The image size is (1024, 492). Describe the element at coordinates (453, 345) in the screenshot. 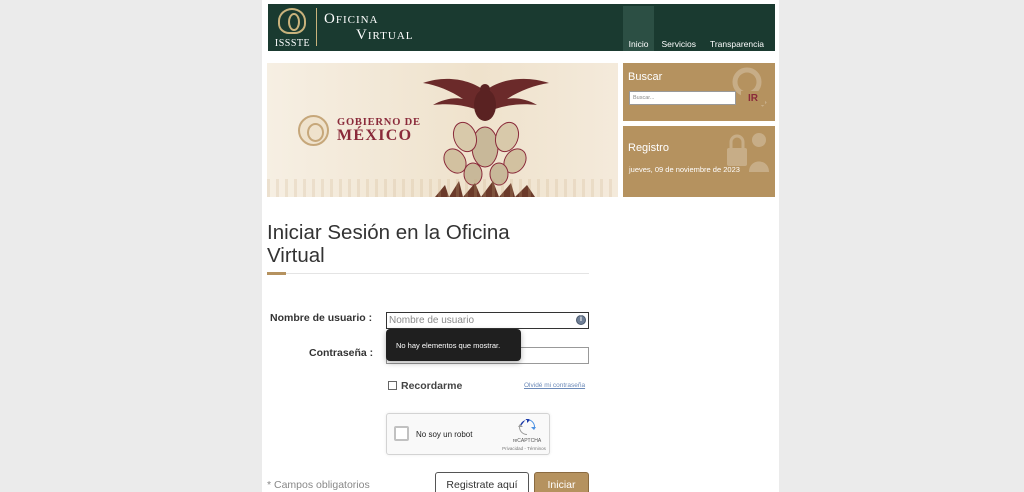

I see `autocomplete-tooltip: No hay elementos que mostrar.` at that location.